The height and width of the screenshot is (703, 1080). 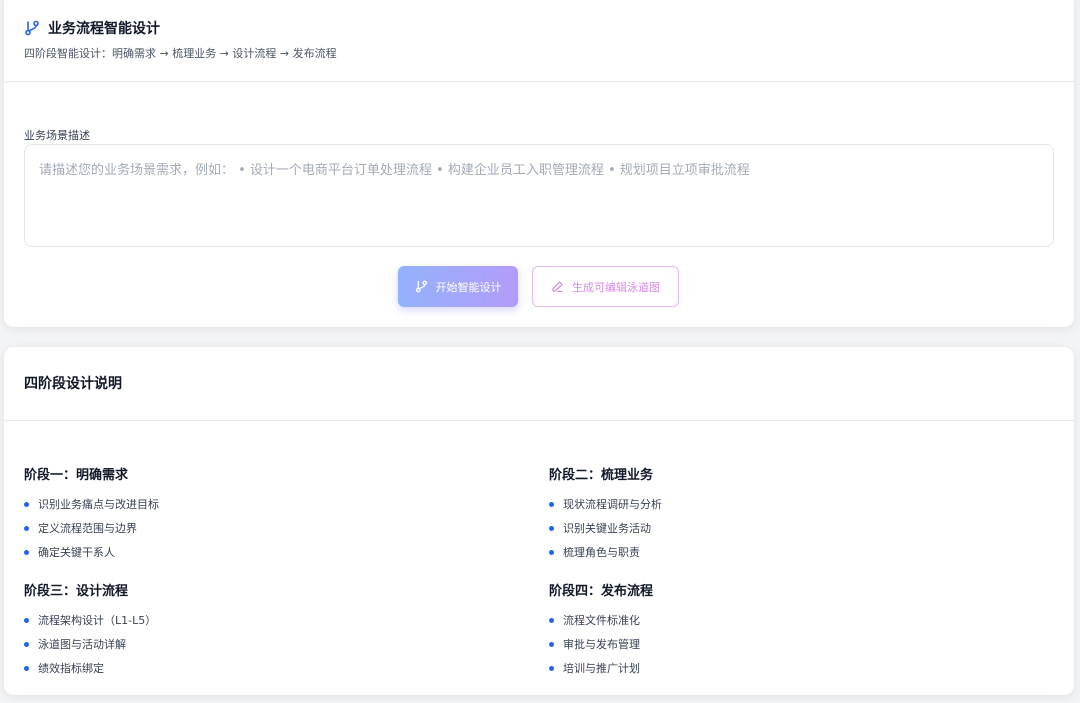 I want to click on start-design-button: 开始智能设计, so click(x=458, y=286).